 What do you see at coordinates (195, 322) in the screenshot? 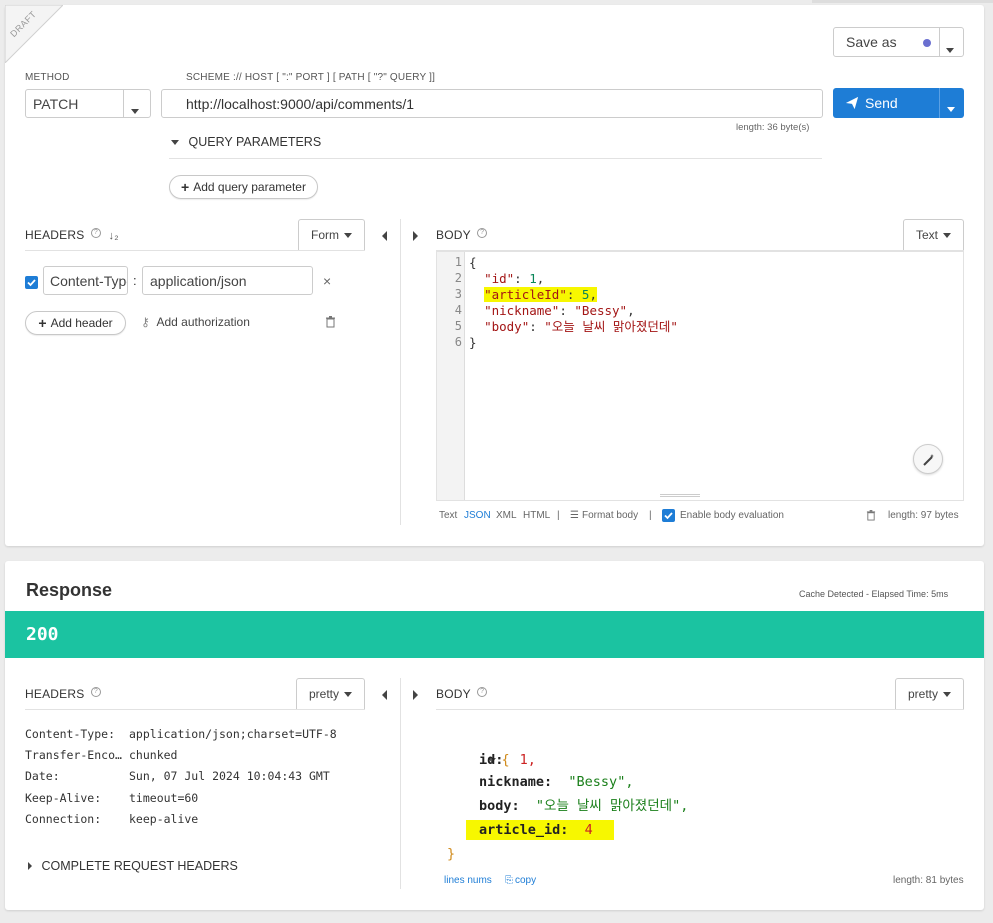
I see `add-authorization-link: ⚷ Add authorization` at bounding box center [195, 322].